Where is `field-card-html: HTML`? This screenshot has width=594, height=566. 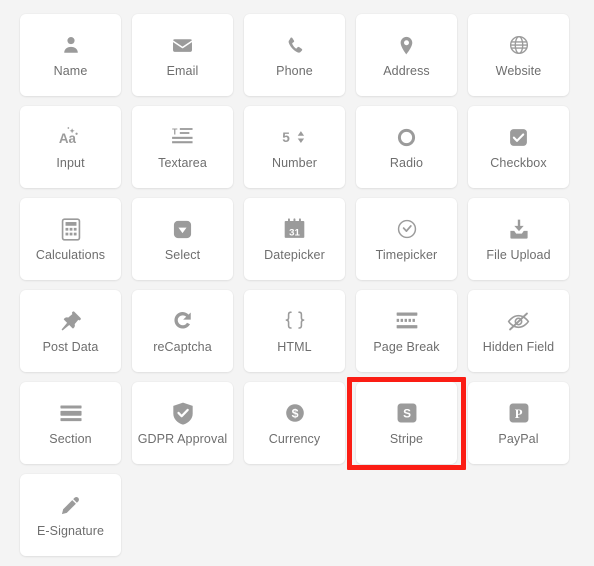
field-card-html: HTML is located at coordinates (294, 331).